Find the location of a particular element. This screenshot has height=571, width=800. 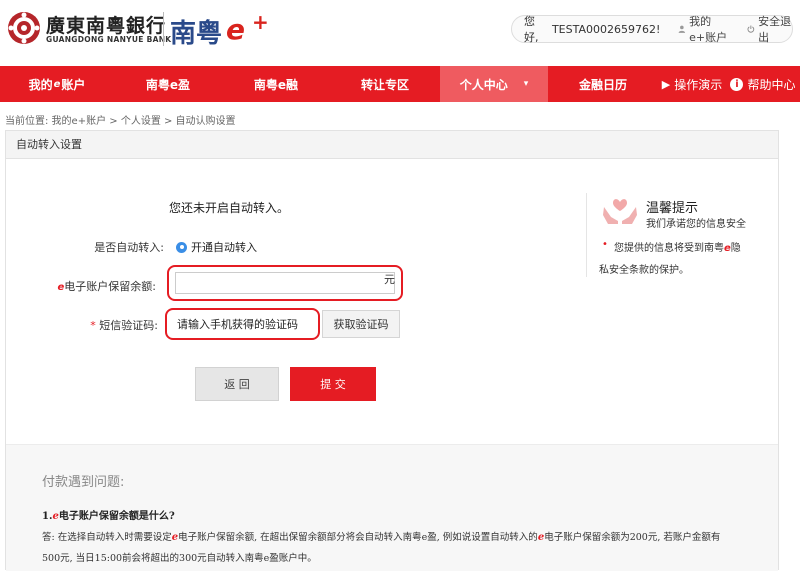

tips-line1: 您提供的信息将受到南粤e隐 is located at coordinates (677, 246).